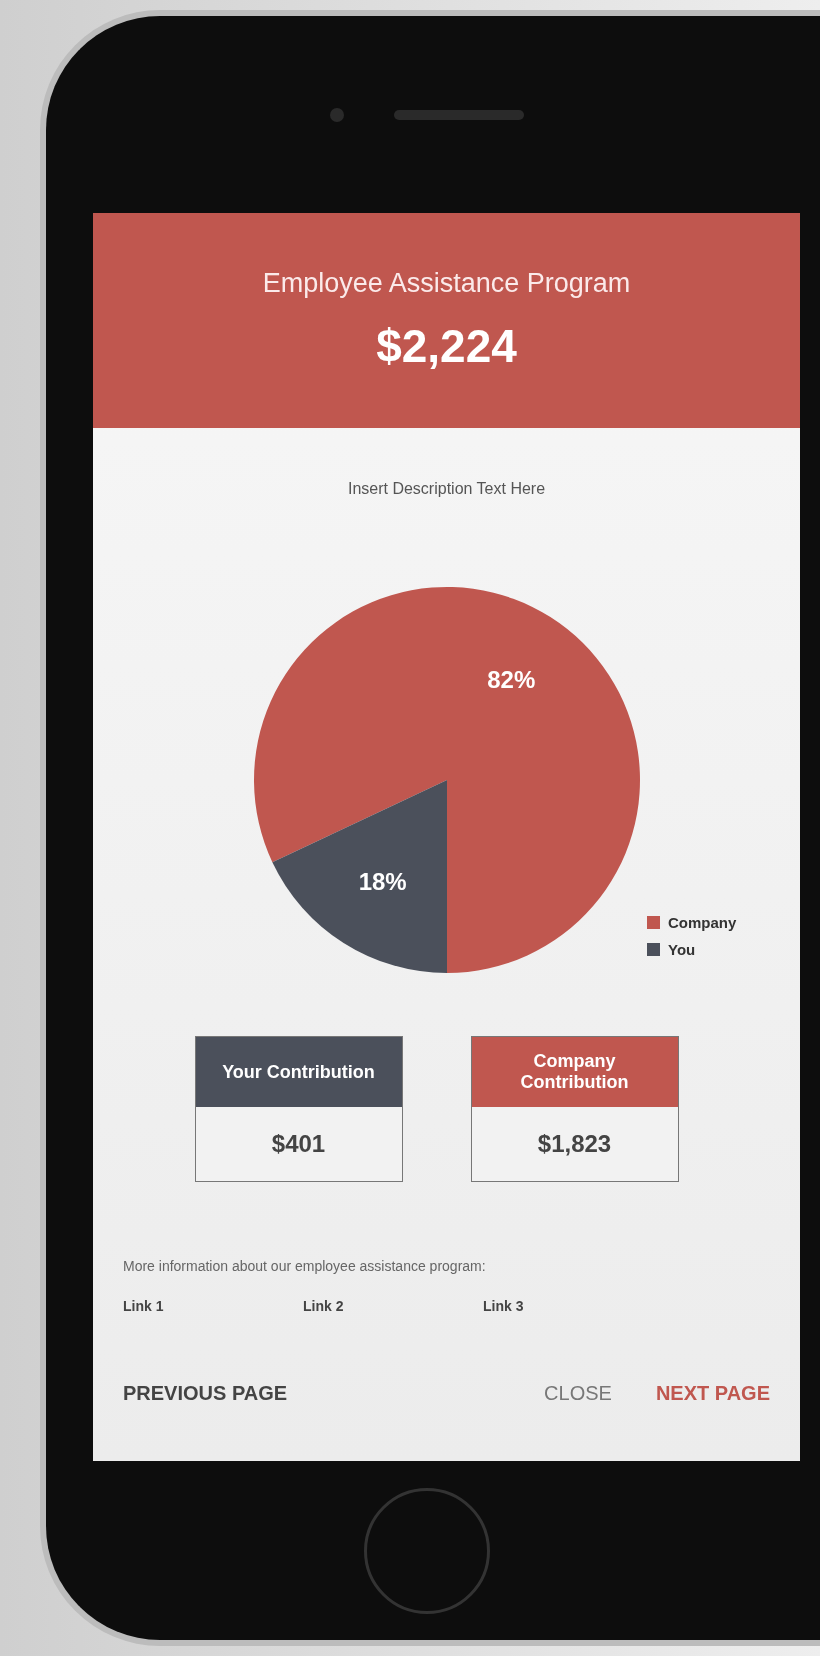 The width and height of the screenshot is (820, 1656). What do you see at coordinates (702, 922) in the screenshot?
I see `legend-label: Company` at bounding box center [702, 922].